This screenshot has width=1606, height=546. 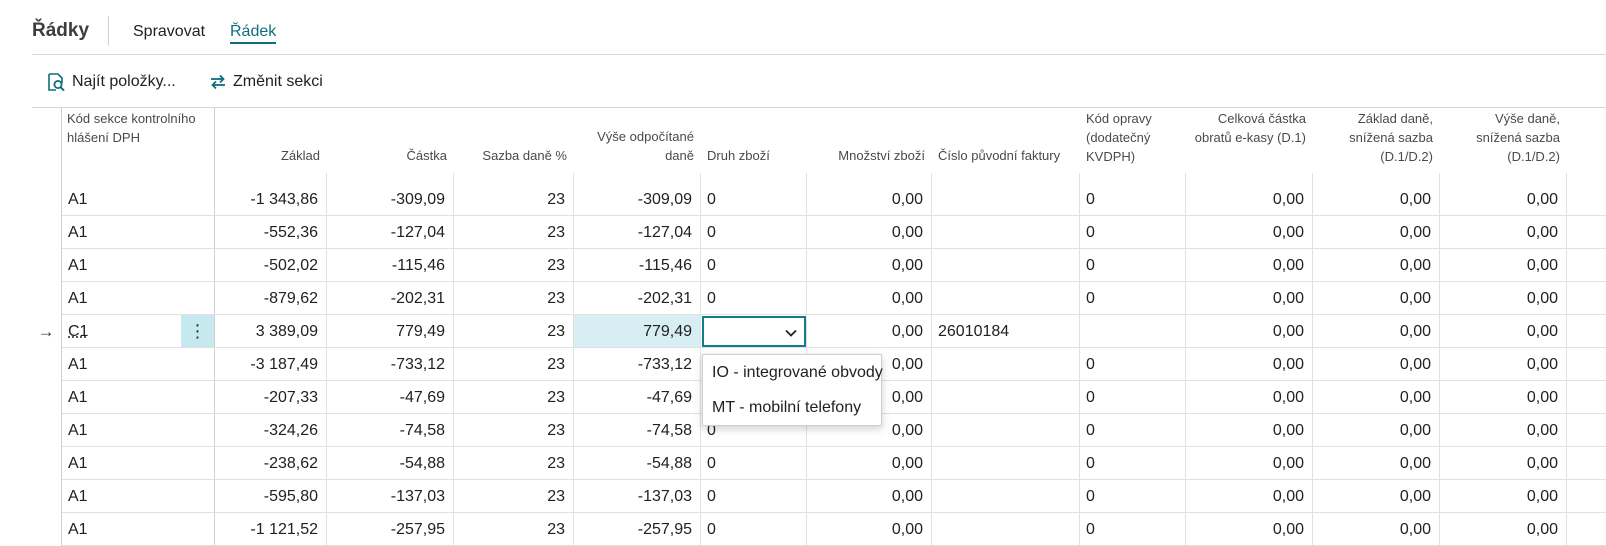 I want to click on col-tax-reduced-header: Výše daně, snížená sazba (D.1/D.2), so click(x=1503, y=140).